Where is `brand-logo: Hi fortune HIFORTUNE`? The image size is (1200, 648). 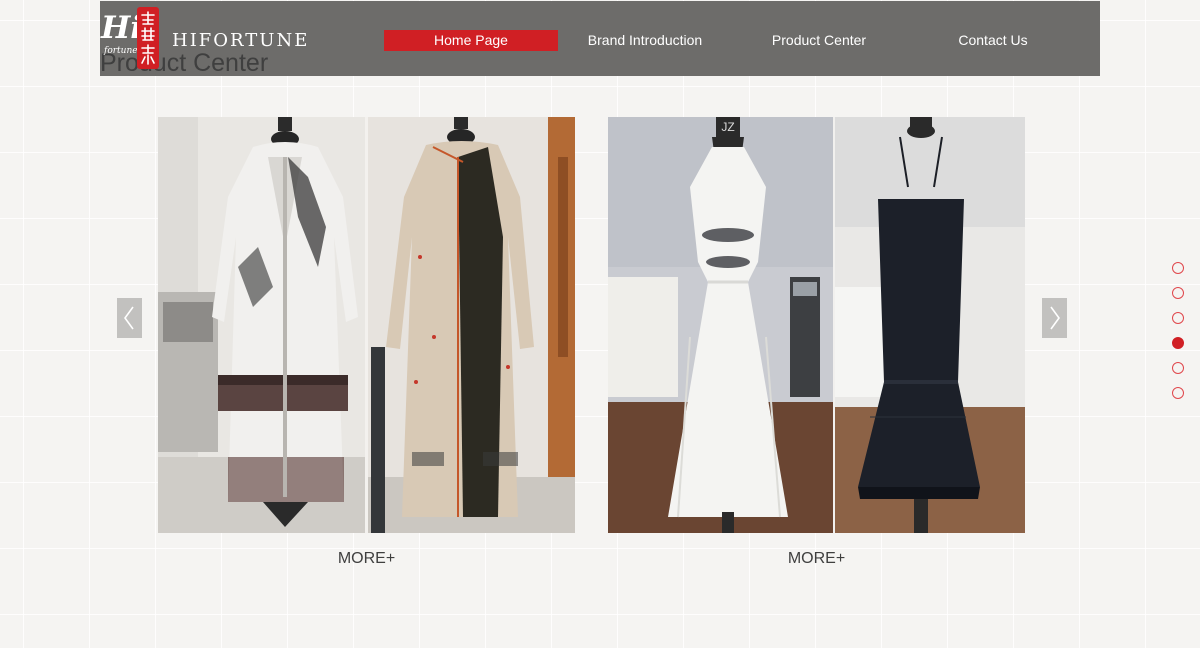 brand-logo: Hi fortune HIFORTUNE is located at coordinates (203, 38).